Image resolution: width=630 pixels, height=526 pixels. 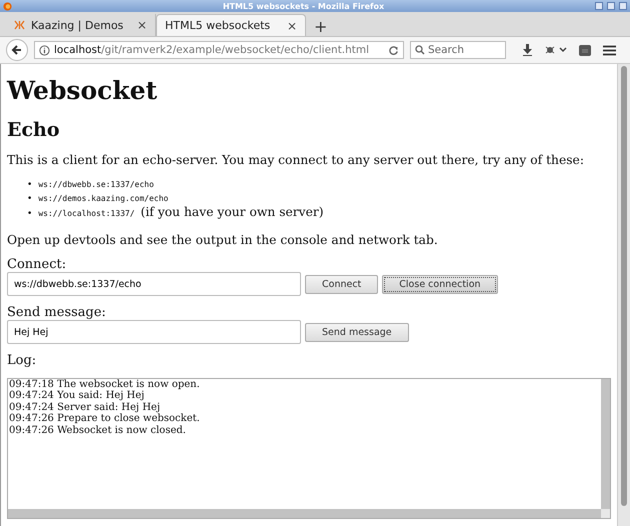 I want to click on grid-icon, so click(x=585, y=50).